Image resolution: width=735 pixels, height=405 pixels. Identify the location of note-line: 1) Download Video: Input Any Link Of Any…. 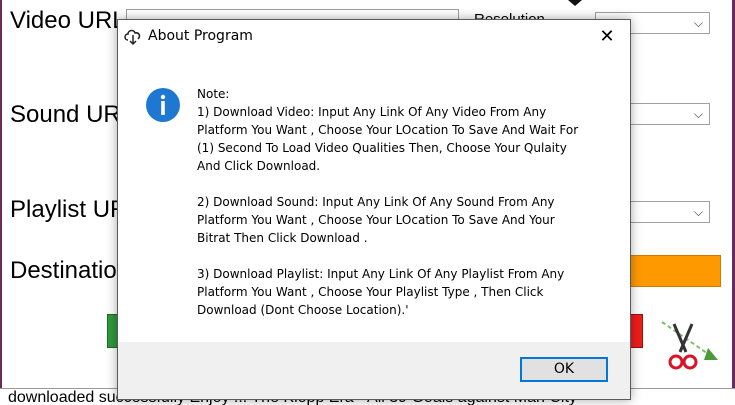
(372, 112).